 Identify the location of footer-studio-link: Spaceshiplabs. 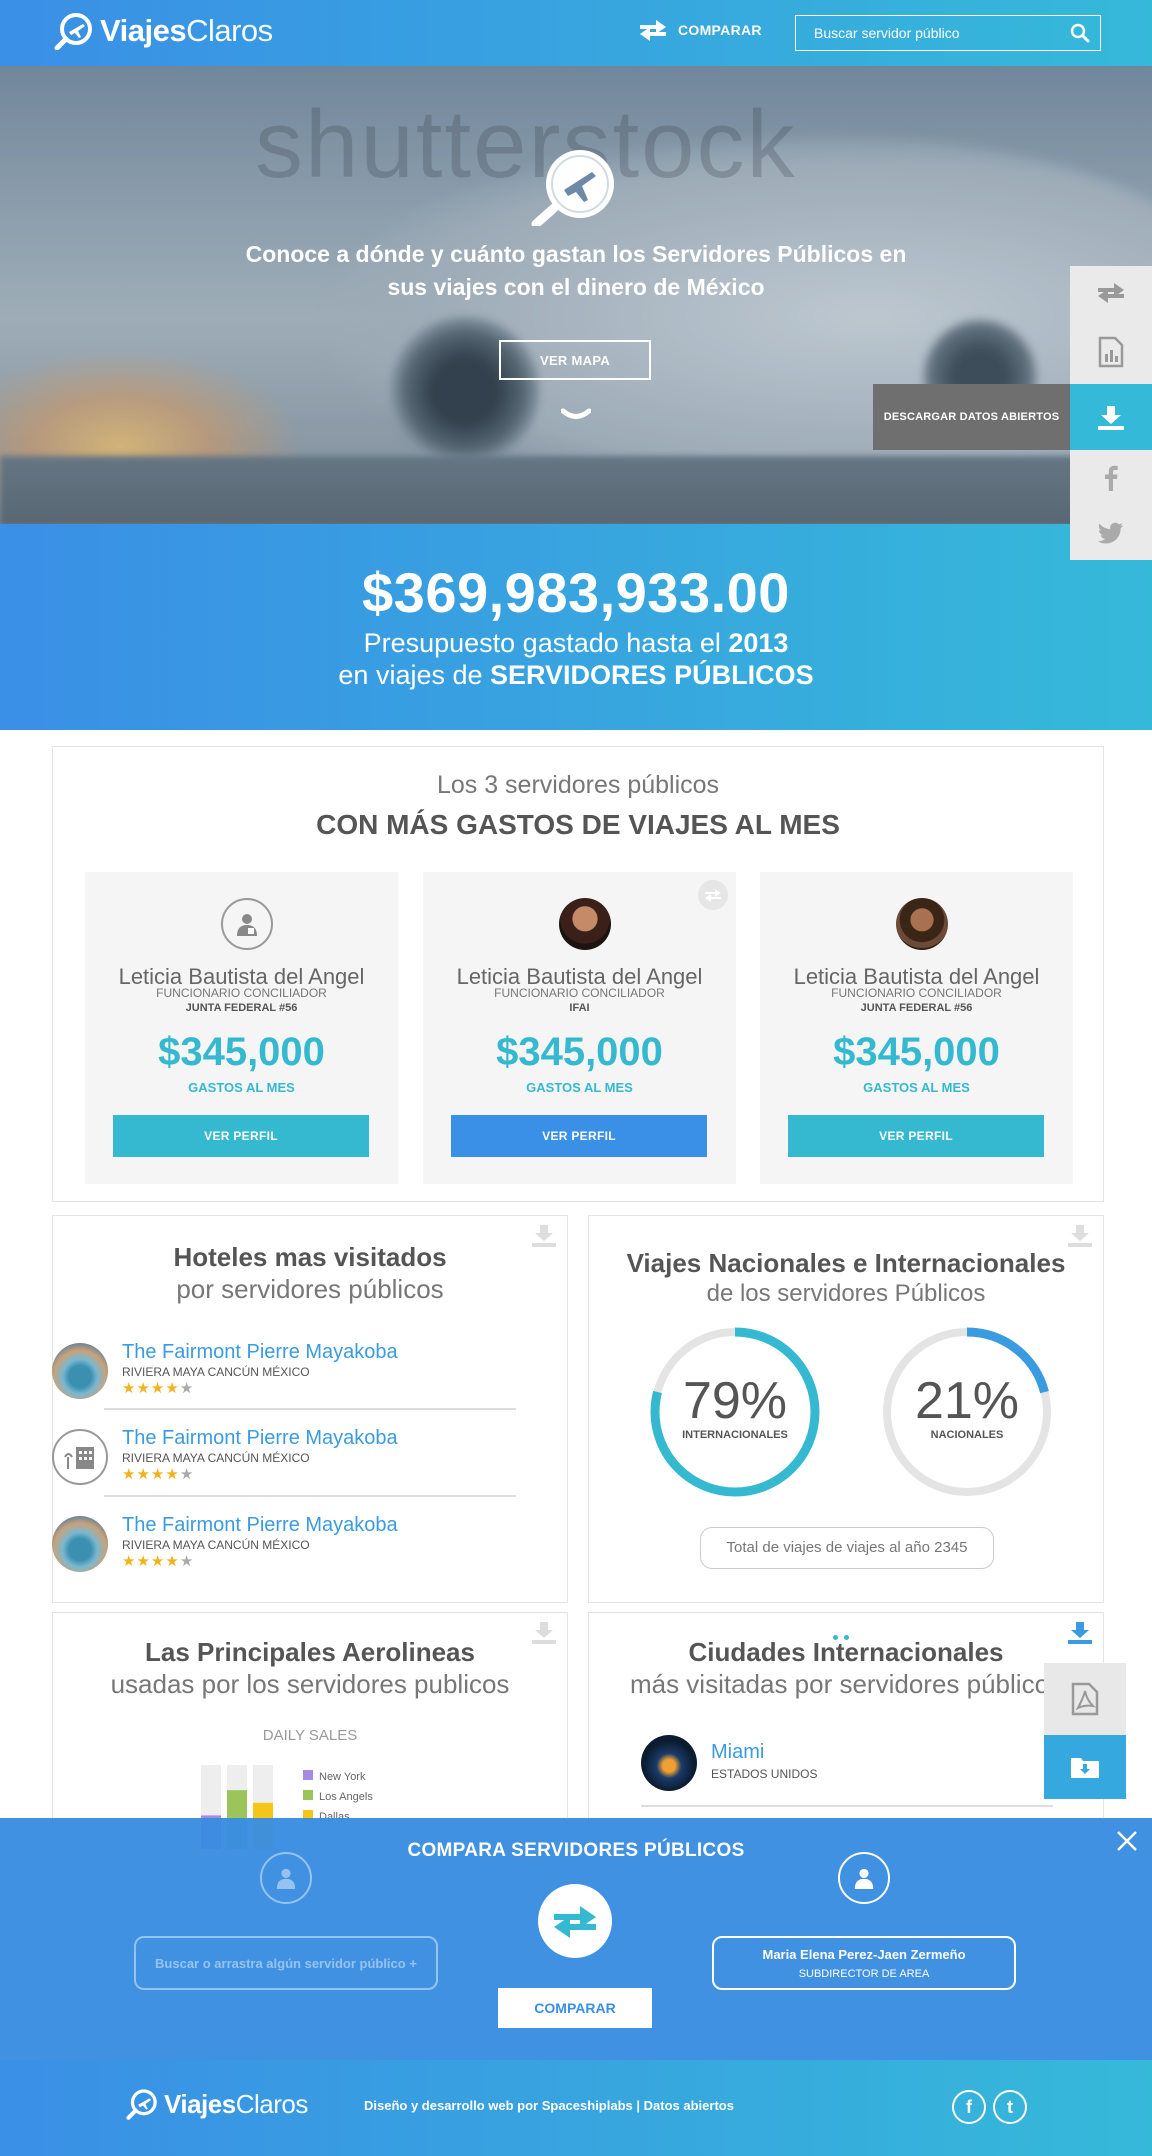
(587, 2105).